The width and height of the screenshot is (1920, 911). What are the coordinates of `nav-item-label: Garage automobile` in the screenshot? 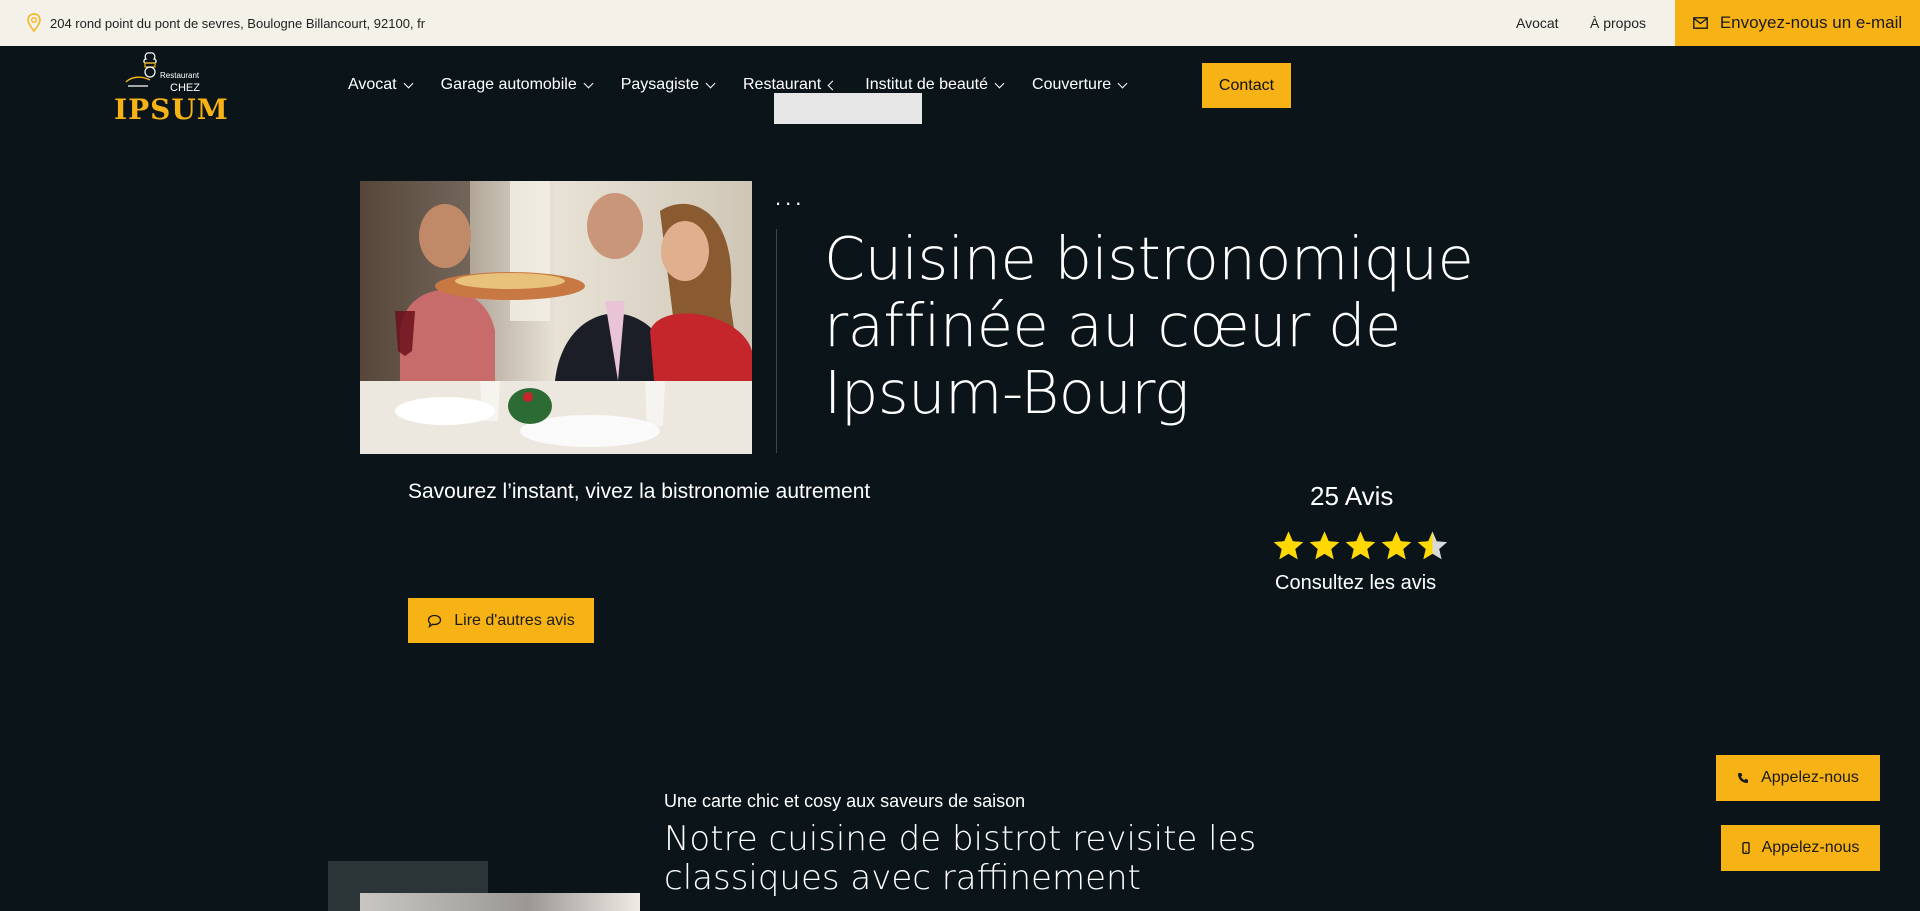 It's located at (508, 84).